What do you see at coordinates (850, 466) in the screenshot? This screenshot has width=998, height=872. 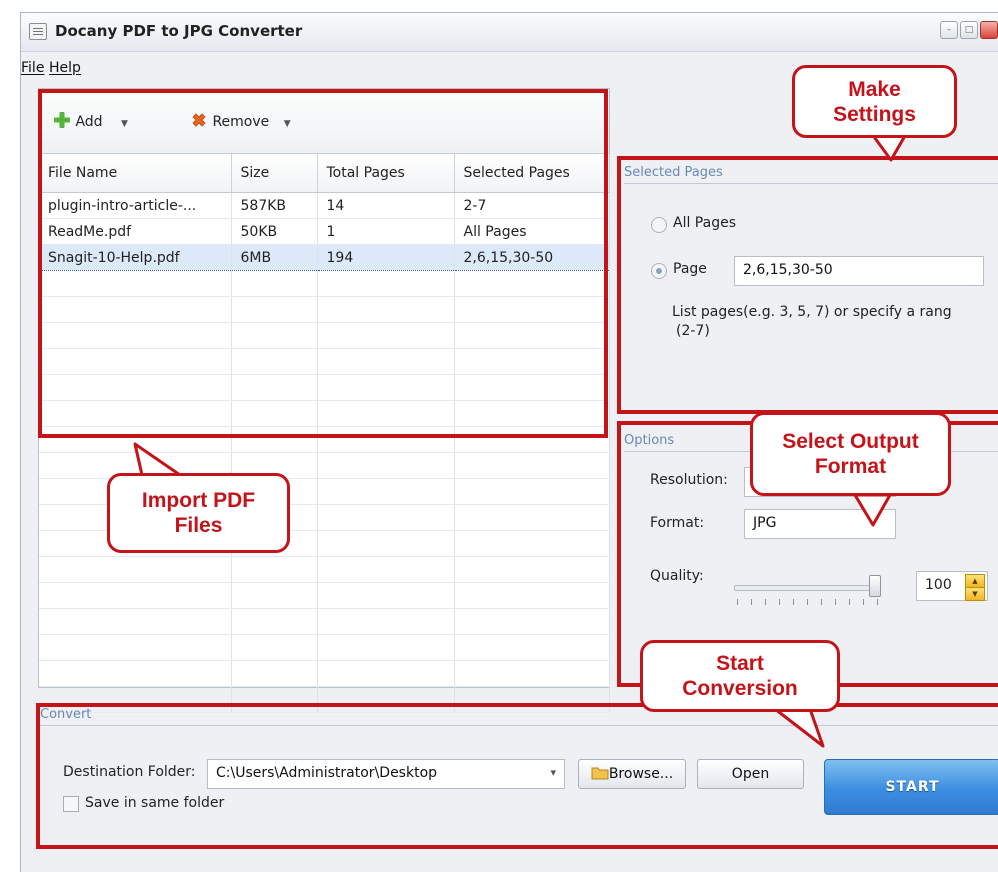 I see `select-output-line2: Format` at bounding box center [850, 466].